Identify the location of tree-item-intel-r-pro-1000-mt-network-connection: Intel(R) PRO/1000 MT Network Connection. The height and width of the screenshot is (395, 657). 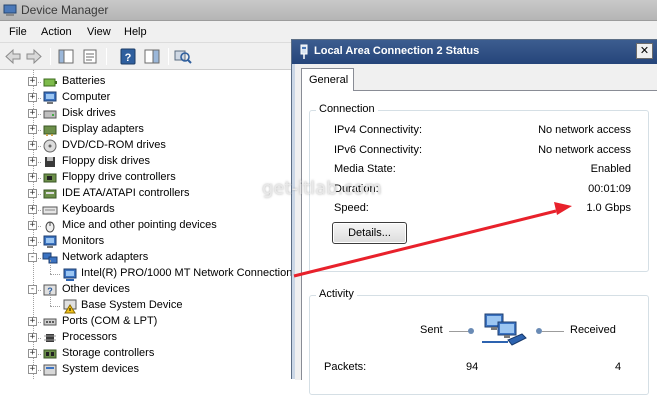
(150, 271).